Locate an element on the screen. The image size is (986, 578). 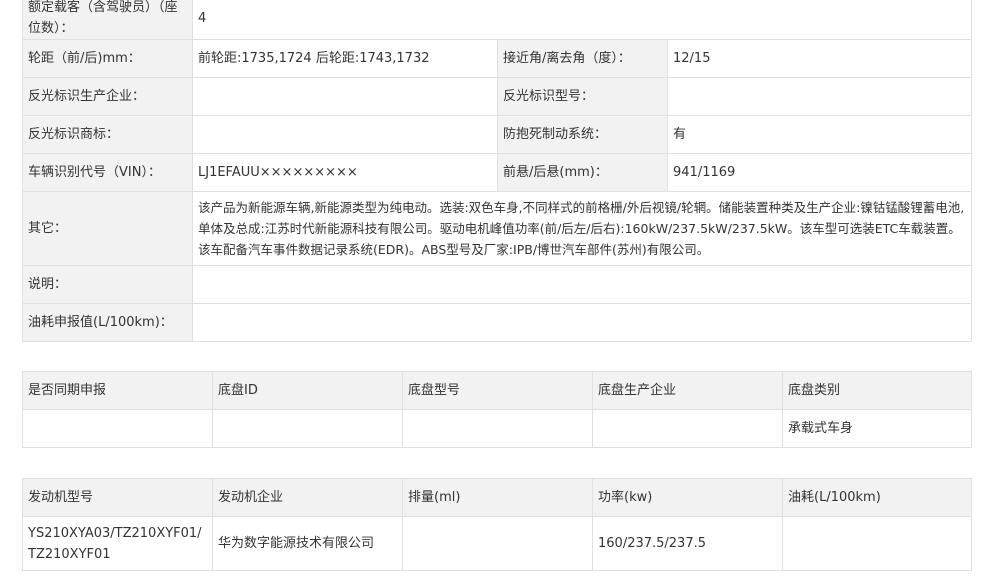
table-row: 额定载客（含驾驶员）（座位数）： 4 is located at coordinates (497, 20).